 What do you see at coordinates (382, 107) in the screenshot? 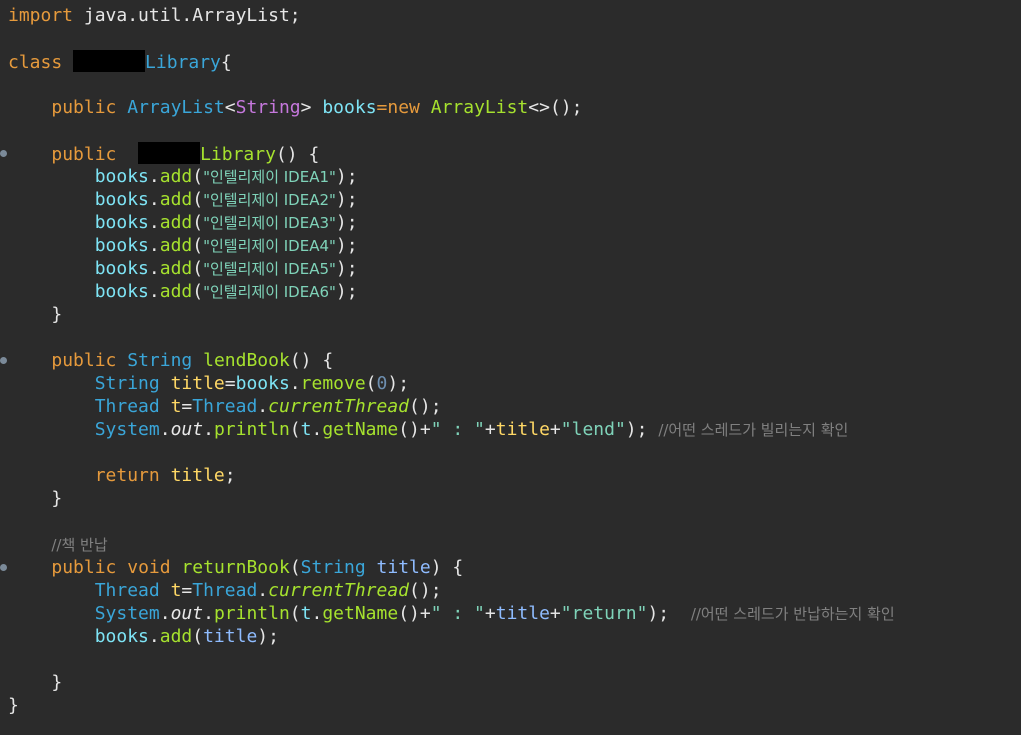
I see `operator: =` at bounding box center [382, 107].